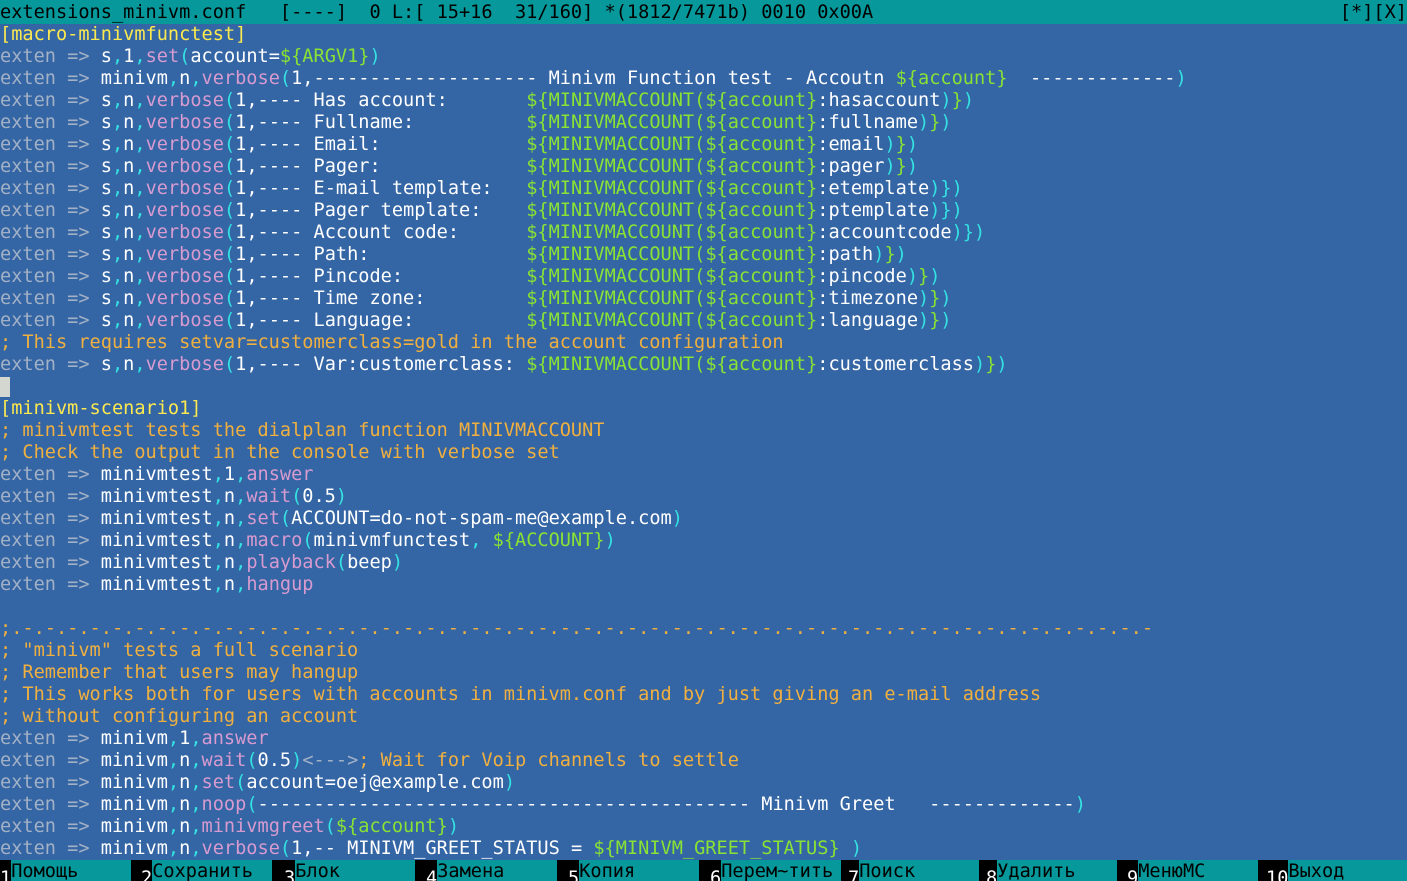 The width and height of the screenshot is (1407, 881). I want to click on fkey-number: 3, so click(290, 874).